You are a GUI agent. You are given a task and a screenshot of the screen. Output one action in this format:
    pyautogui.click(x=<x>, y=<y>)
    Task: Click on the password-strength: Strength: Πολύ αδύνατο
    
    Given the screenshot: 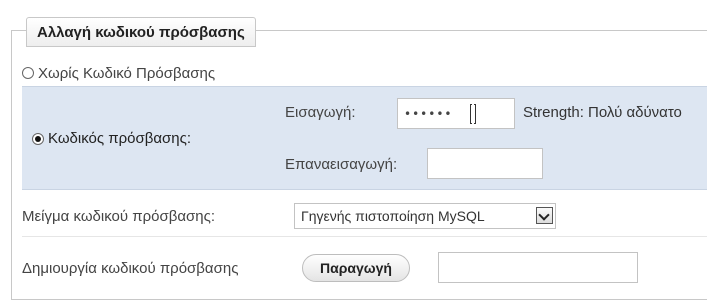 What is the action you would take?
    pyautogui.click(x=602, y=112)
    